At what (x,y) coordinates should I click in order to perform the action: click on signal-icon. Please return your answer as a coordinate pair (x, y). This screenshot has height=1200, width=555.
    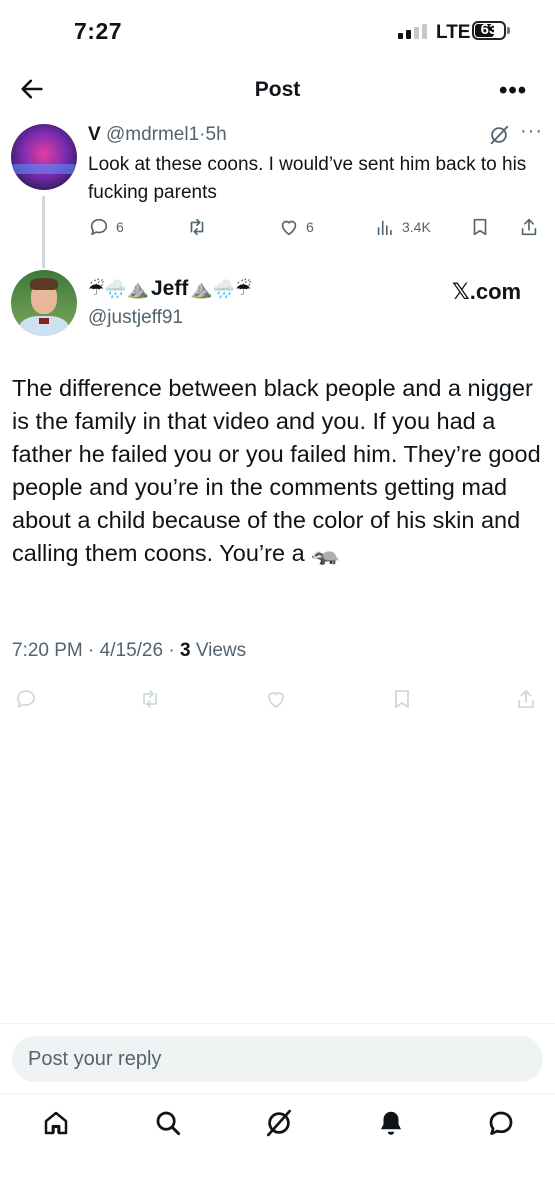
    Looking at the image, I should click on (412, 31).